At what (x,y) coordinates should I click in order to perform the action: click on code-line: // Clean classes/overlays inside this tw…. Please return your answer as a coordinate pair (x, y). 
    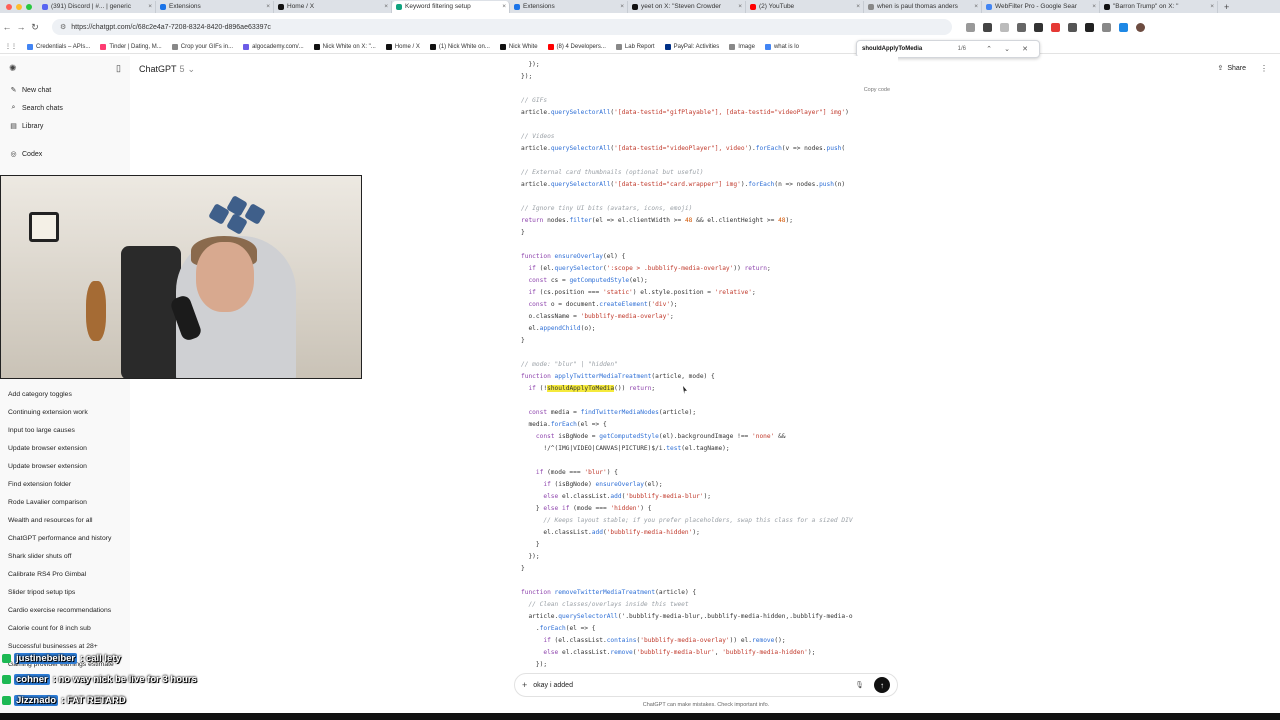
    Looking at the image, I should click on (605, 604).